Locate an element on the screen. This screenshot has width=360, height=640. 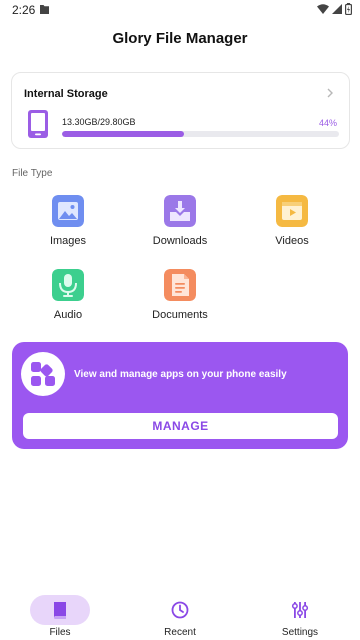
status-bar: 2:26 is located at coordinates (180, 10).